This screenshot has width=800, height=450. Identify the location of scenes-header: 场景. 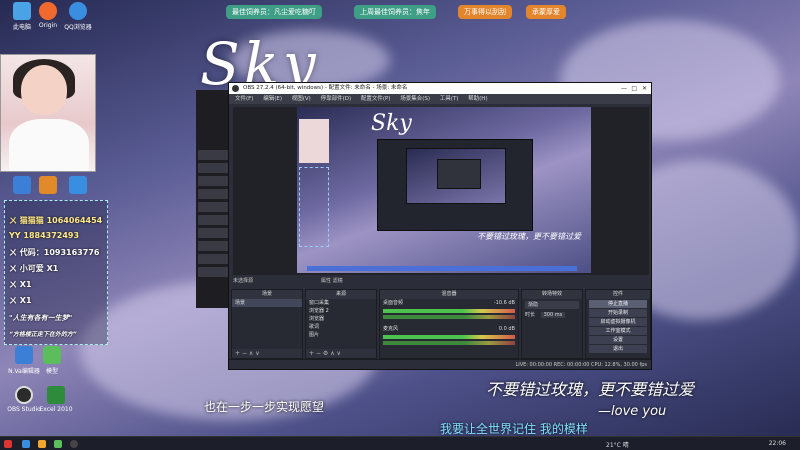
(267, 294).